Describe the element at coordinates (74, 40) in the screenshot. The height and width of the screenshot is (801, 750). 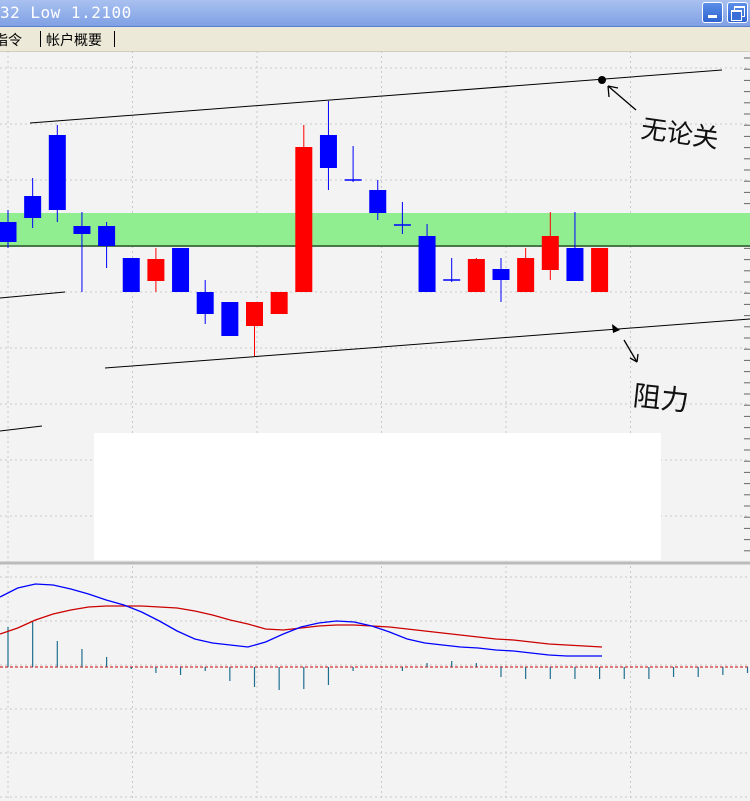
I see `tab-account-summary: 帐户概要` at that location.